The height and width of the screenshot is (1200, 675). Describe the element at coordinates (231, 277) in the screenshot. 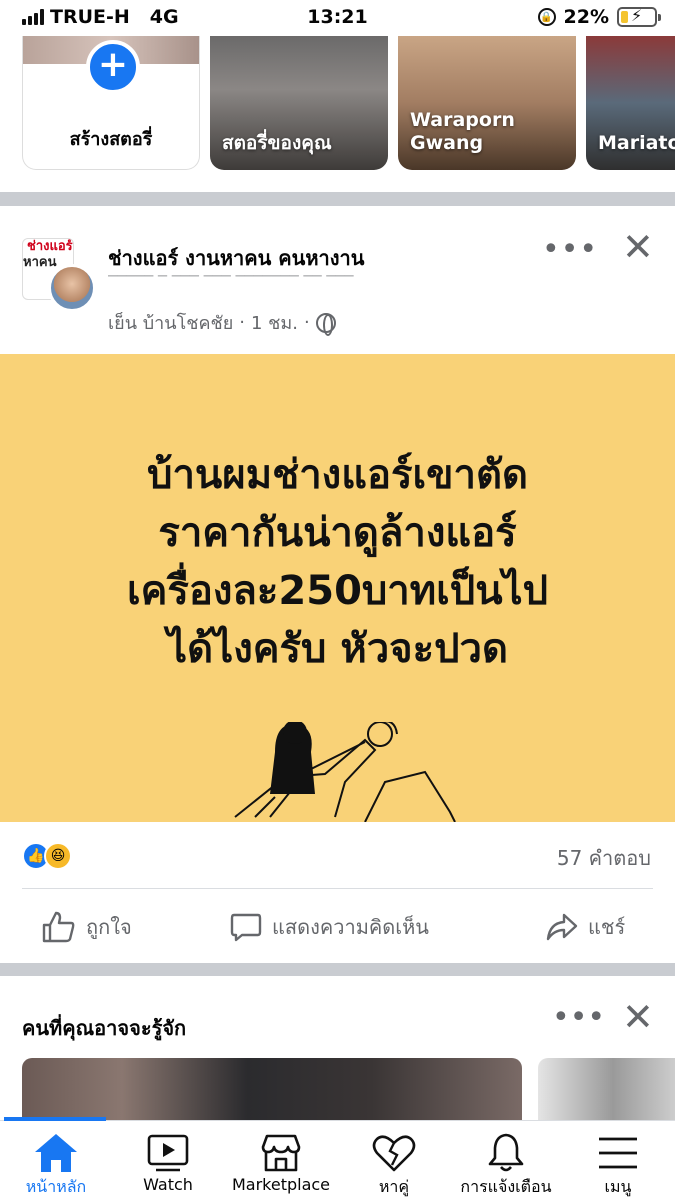

I see `truncated-subtitle: ───── ─ ─── ─── ─────── ── ───` at that location.